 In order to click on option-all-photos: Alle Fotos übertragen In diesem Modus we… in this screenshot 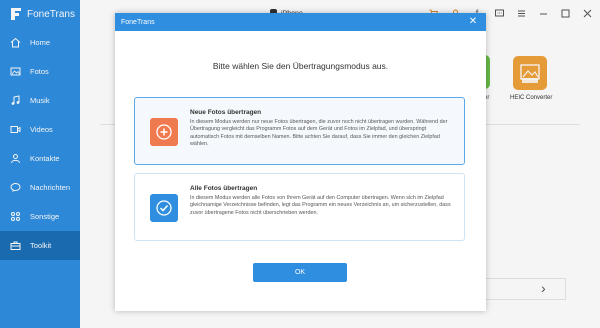, I will do `click(299, 207)`.